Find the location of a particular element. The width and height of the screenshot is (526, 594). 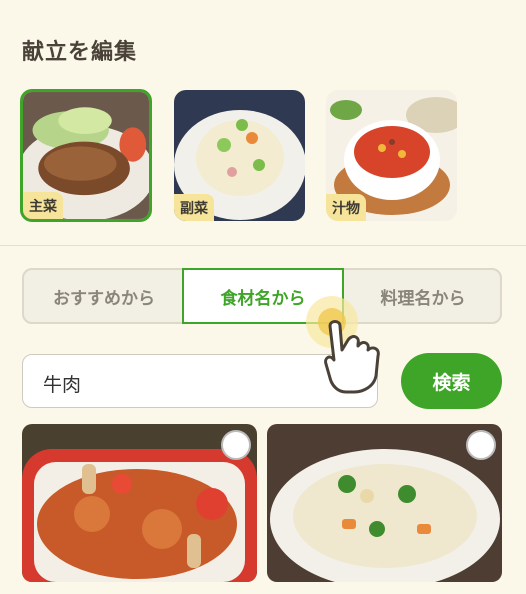

pointer-hand-icon is located at coordinates (343, 345).